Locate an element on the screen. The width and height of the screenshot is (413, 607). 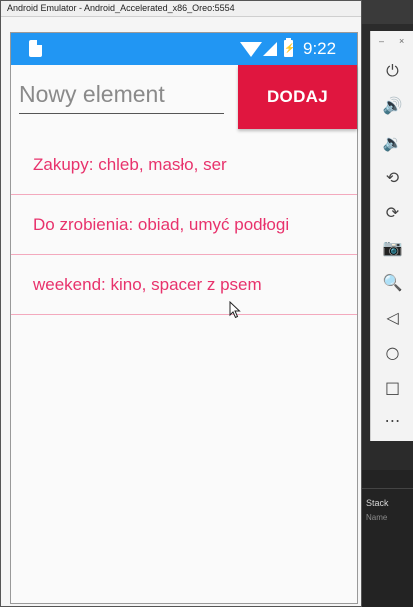
ide-divider is located at coordinates (387, 488).